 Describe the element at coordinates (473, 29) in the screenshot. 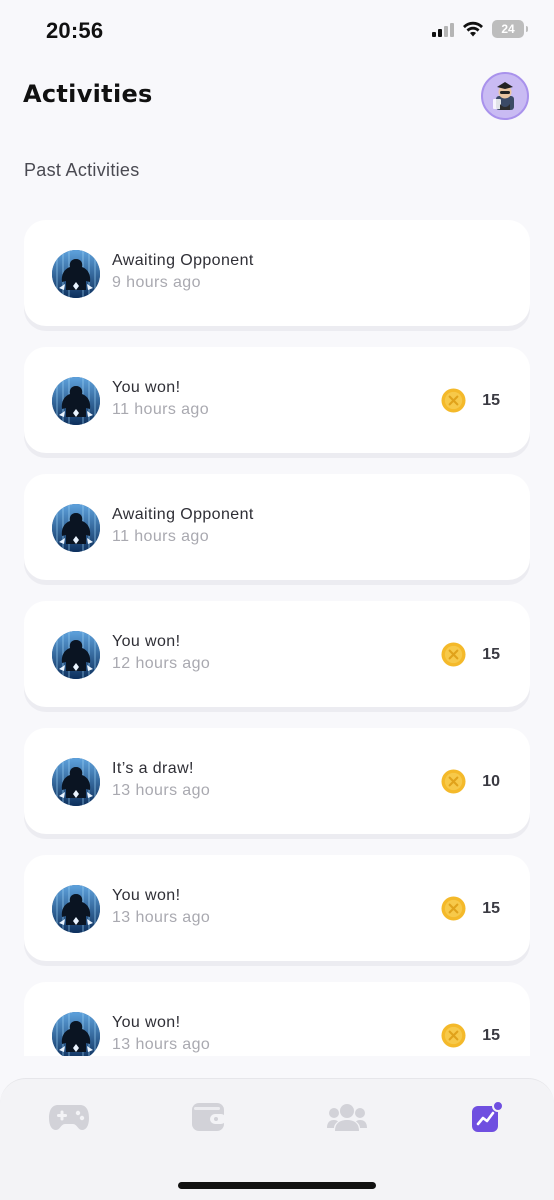

I see `wifi-icon` at that location.